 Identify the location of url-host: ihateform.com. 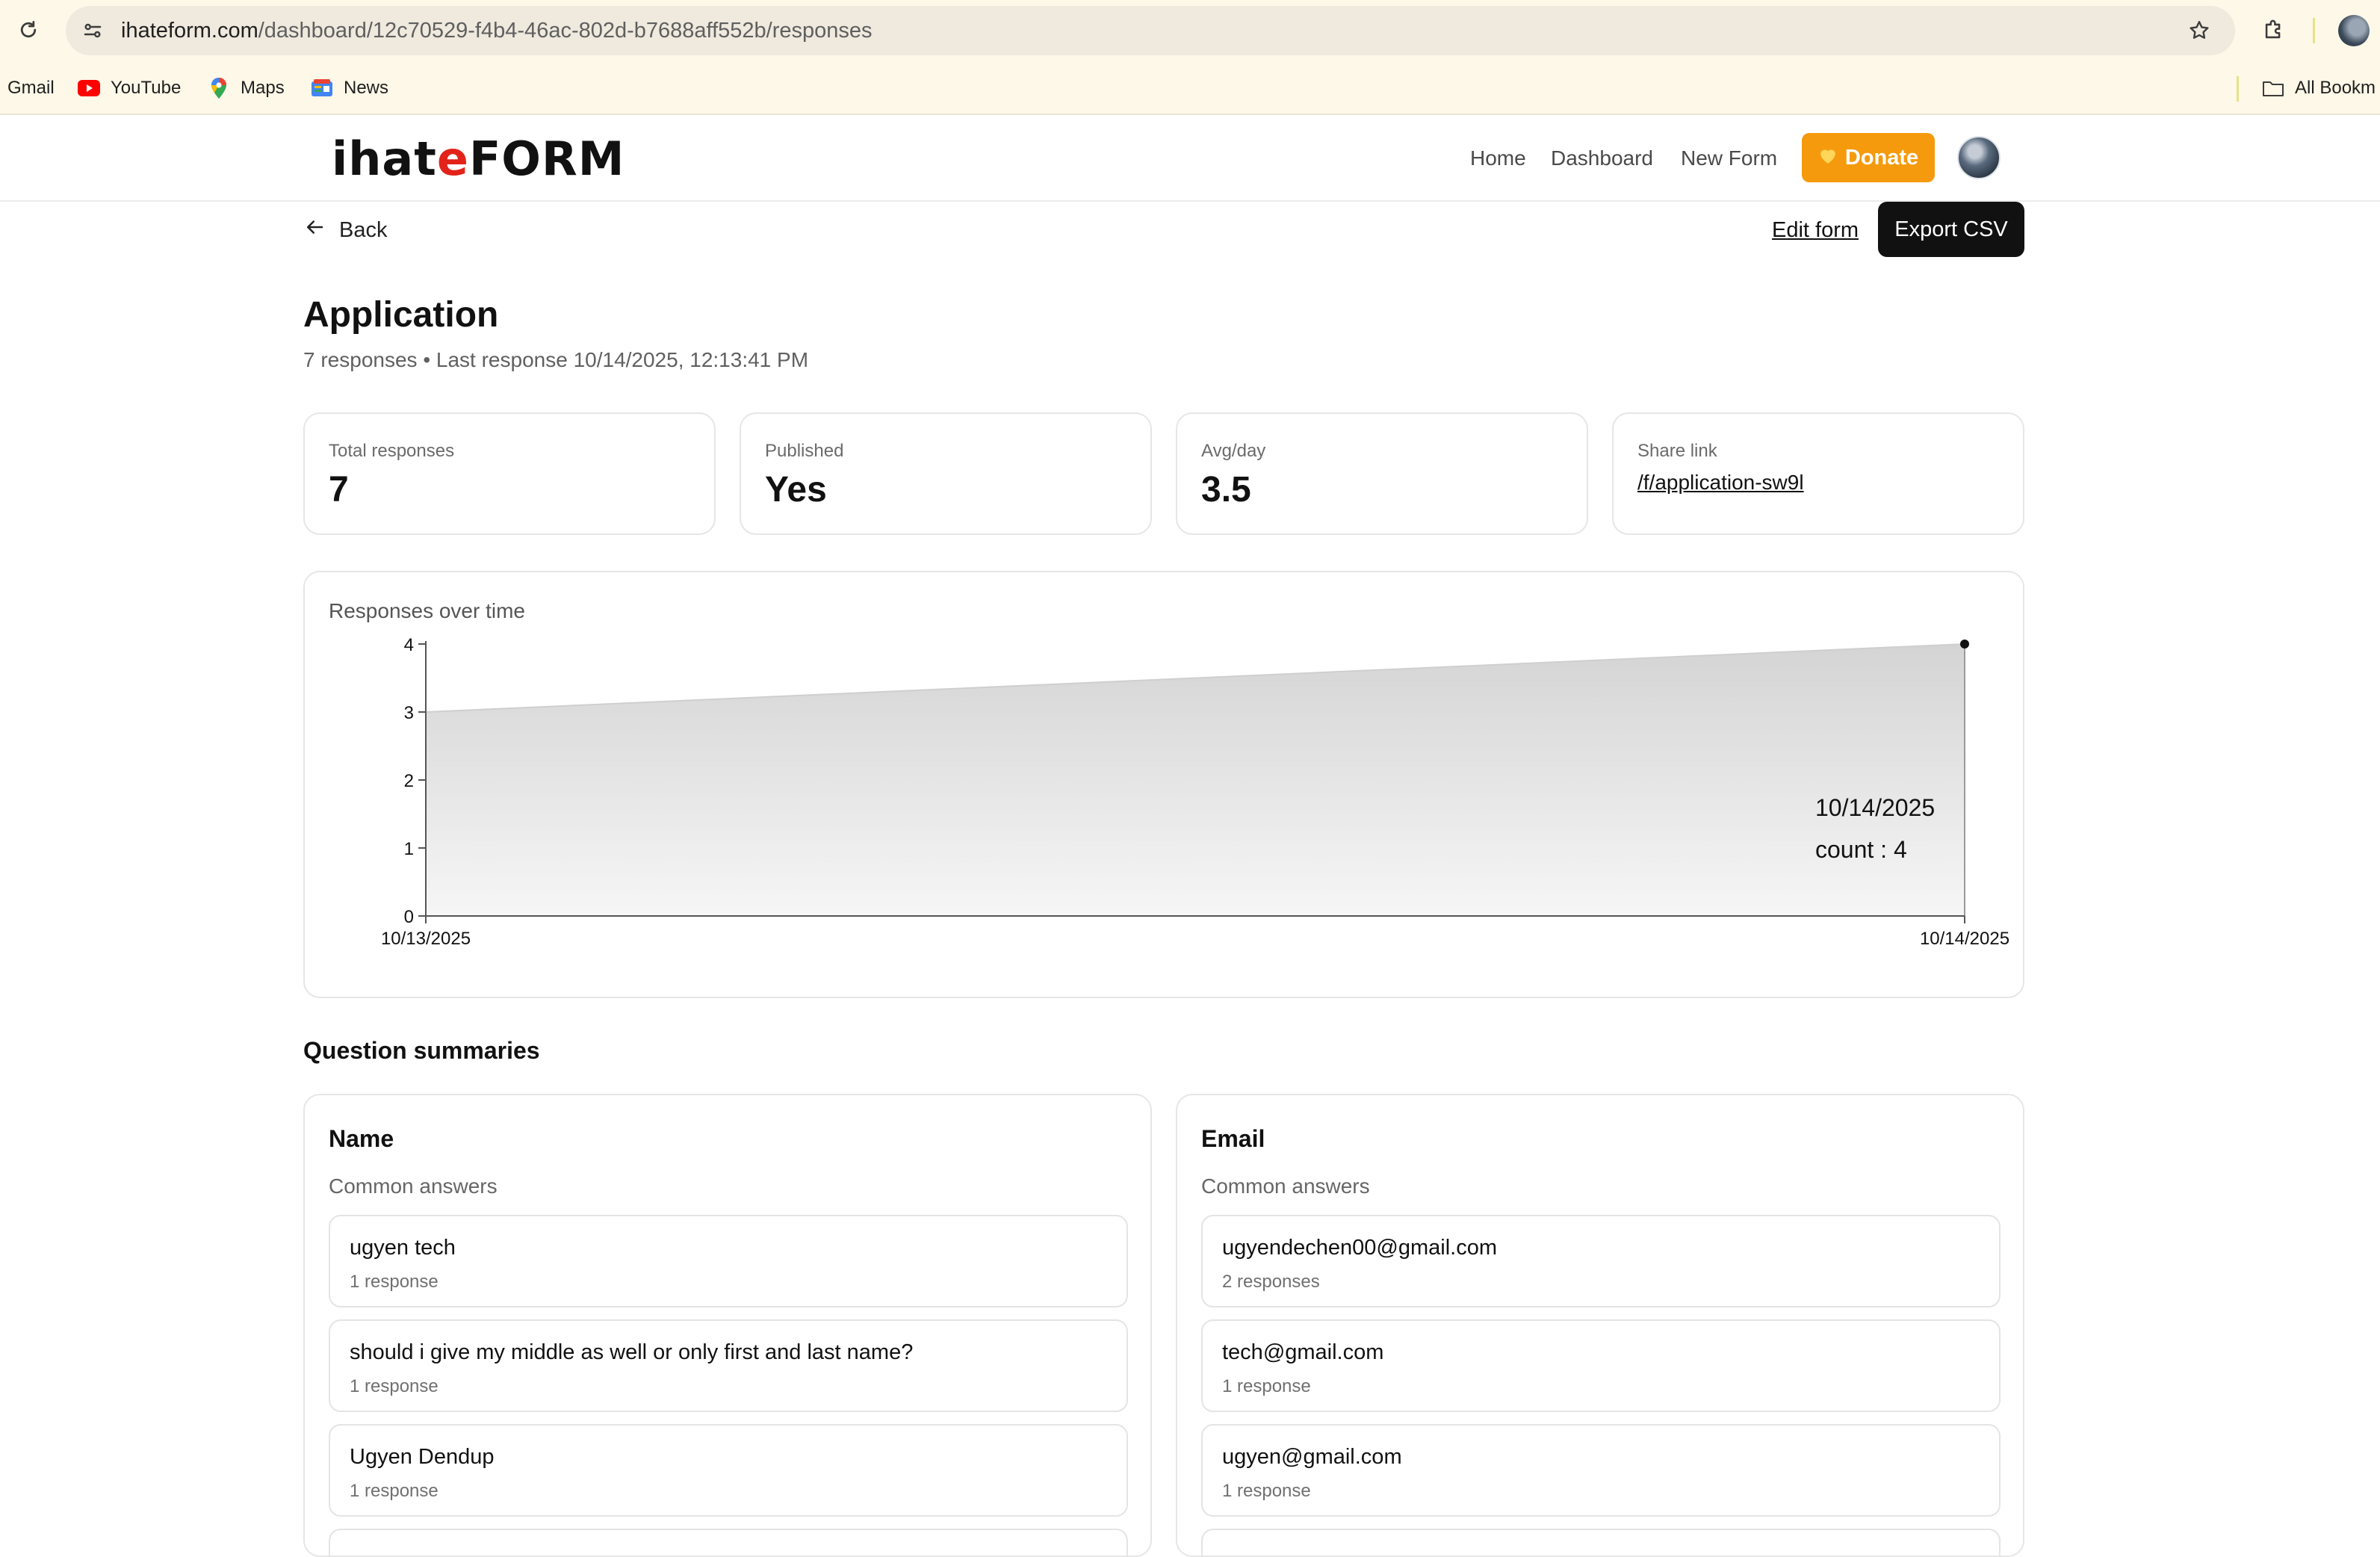
(189, 31).